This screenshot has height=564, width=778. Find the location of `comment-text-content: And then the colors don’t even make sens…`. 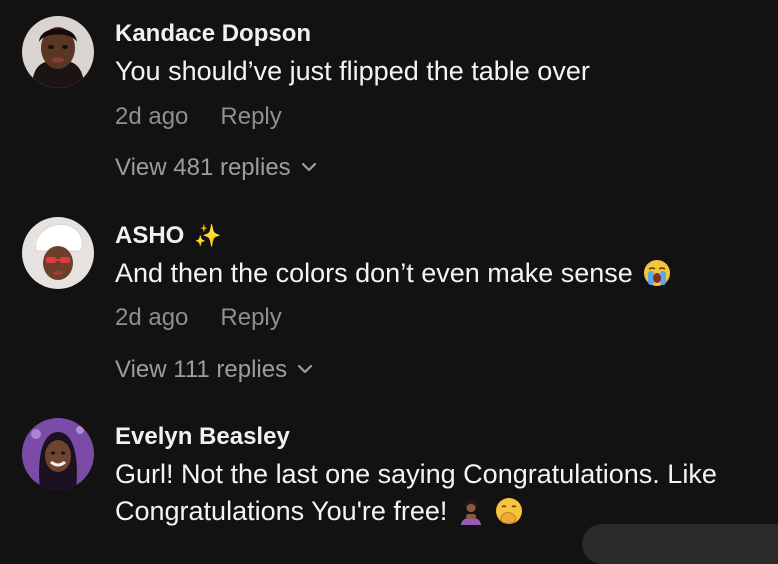

comment-text-content: And then the colors don’t even make sens… is located at coordinates (374, 273).